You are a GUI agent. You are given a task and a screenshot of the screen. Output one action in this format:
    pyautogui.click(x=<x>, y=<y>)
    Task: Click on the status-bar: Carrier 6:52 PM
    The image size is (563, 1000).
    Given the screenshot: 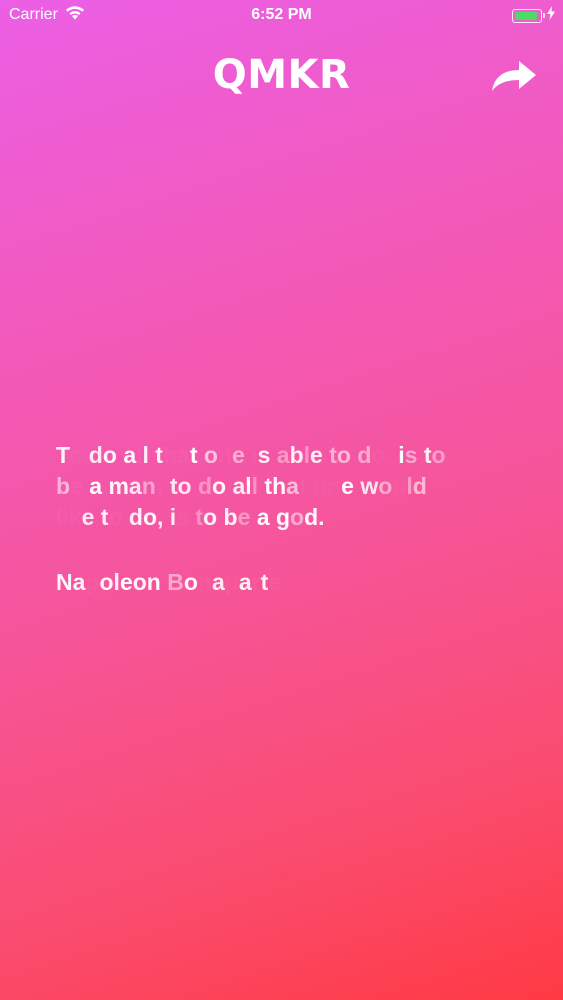 What is the action you would take?
    pyautogui.click(x=281, y=15)
    